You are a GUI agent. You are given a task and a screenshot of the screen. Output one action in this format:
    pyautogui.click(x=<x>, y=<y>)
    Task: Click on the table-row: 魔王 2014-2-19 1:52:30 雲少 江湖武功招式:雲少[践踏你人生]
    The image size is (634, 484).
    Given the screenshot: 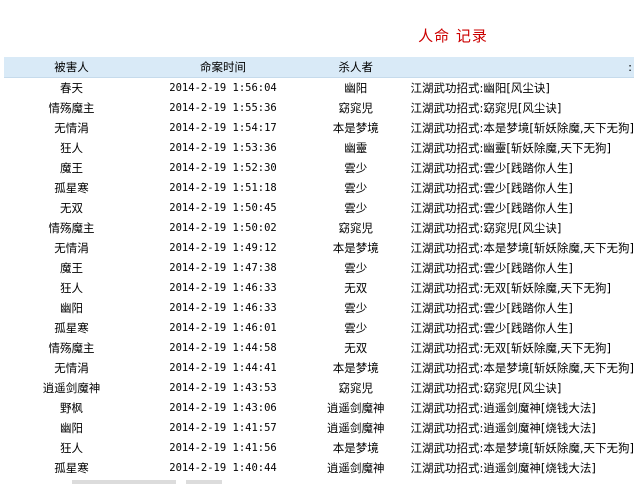 What is the action you would take?
    pyautogui.click(x=319, y=168)
    